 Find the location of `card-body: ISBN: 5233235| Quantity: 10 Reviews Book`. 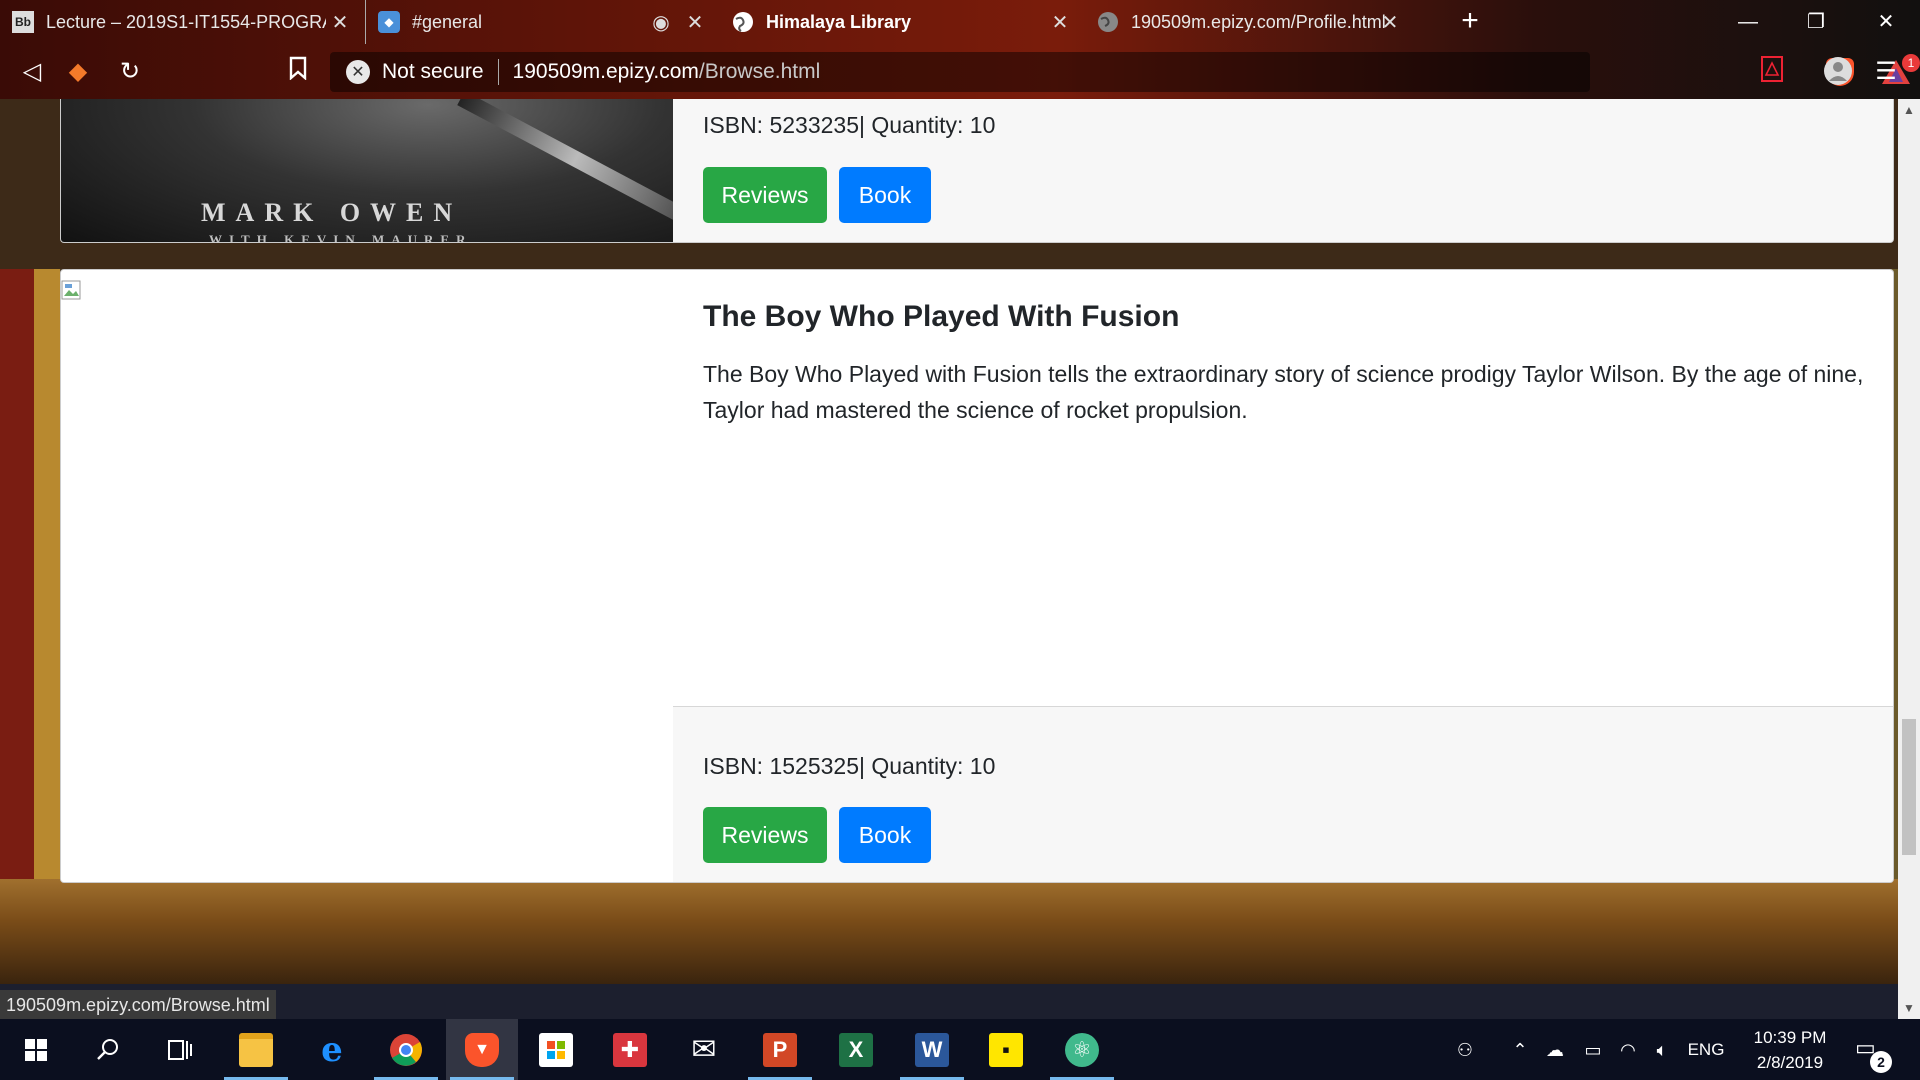

card-body: ISBN: 5233235| Quantity: 10 Reviews Book is located at coordinates (1283, 170).